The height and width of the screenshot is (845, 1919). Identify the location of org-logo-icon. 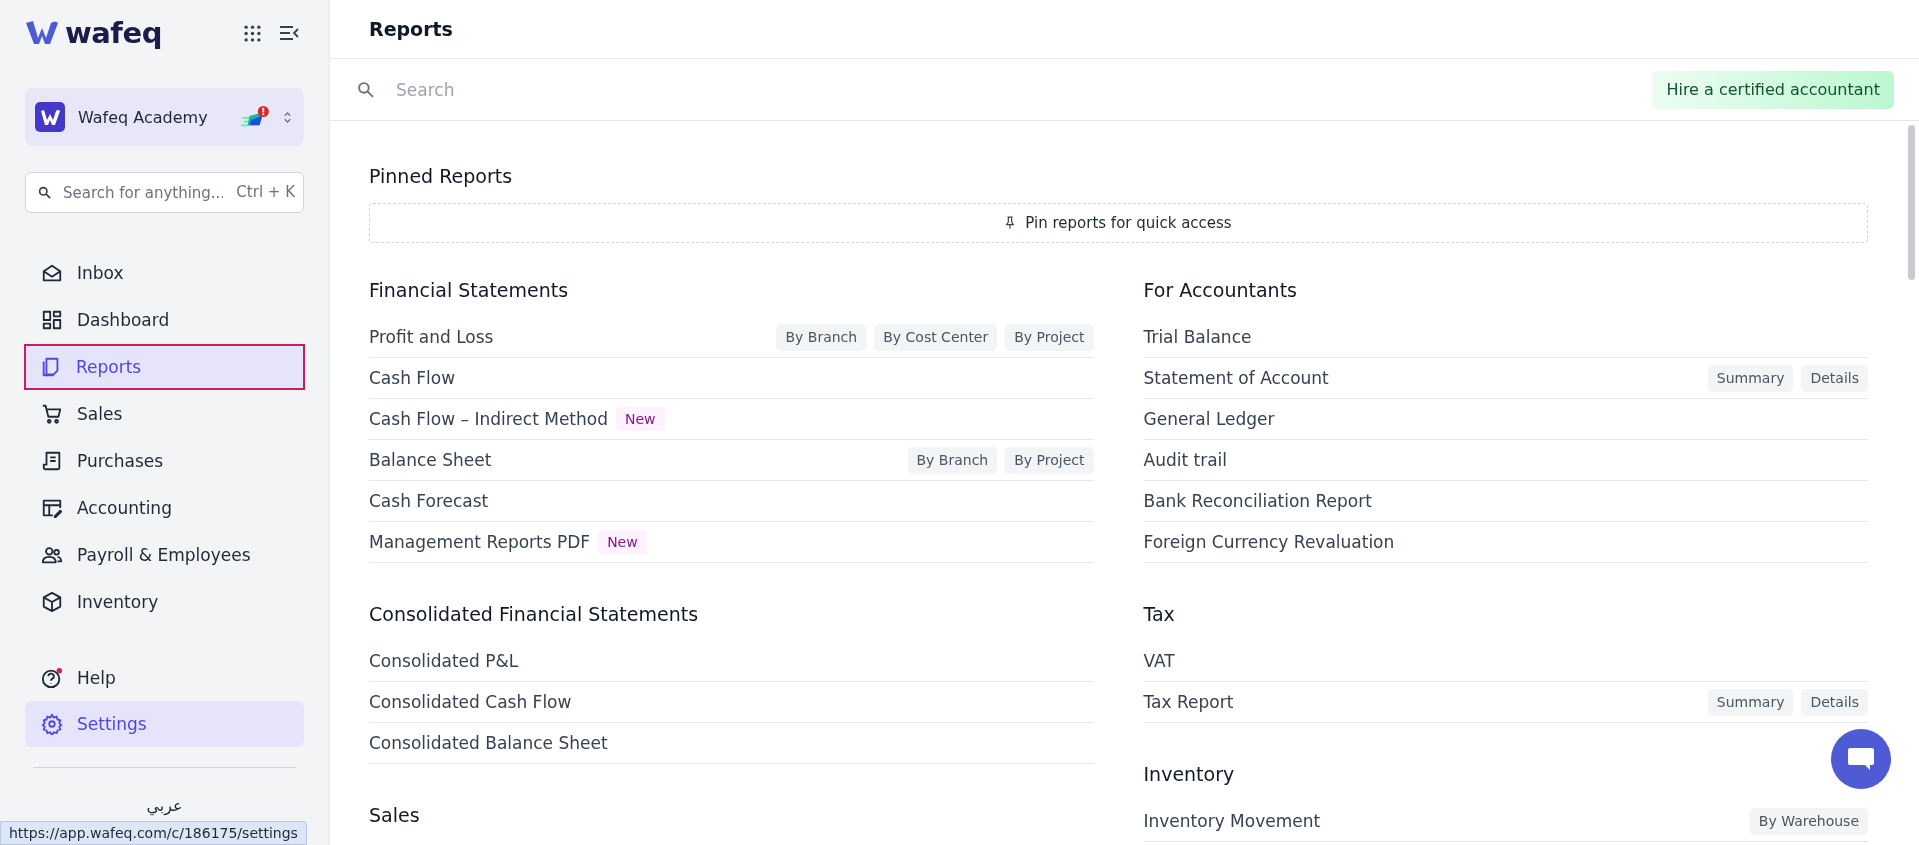
(50, 117).